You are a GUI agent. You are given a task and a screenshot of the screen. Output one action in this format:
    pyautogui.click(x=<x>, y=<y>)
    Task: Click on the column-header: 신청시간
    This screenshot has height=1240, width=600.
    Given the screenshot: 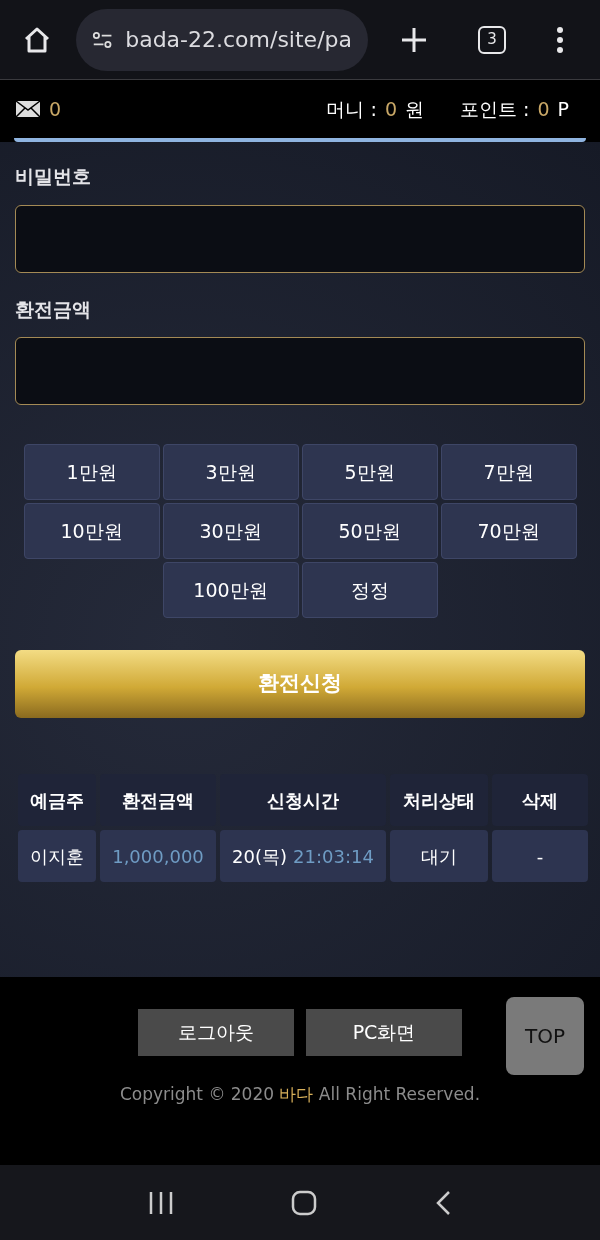 What is the action you would take?
    pyautogui.click(x=303, y=800)
    